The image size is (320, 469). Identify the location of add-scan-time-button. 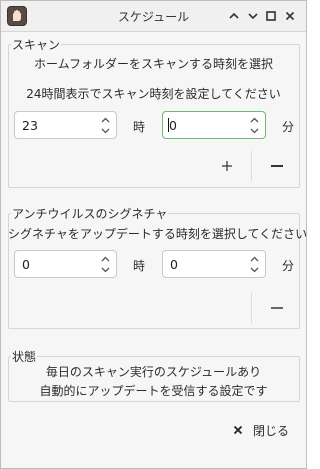
(227, 166).